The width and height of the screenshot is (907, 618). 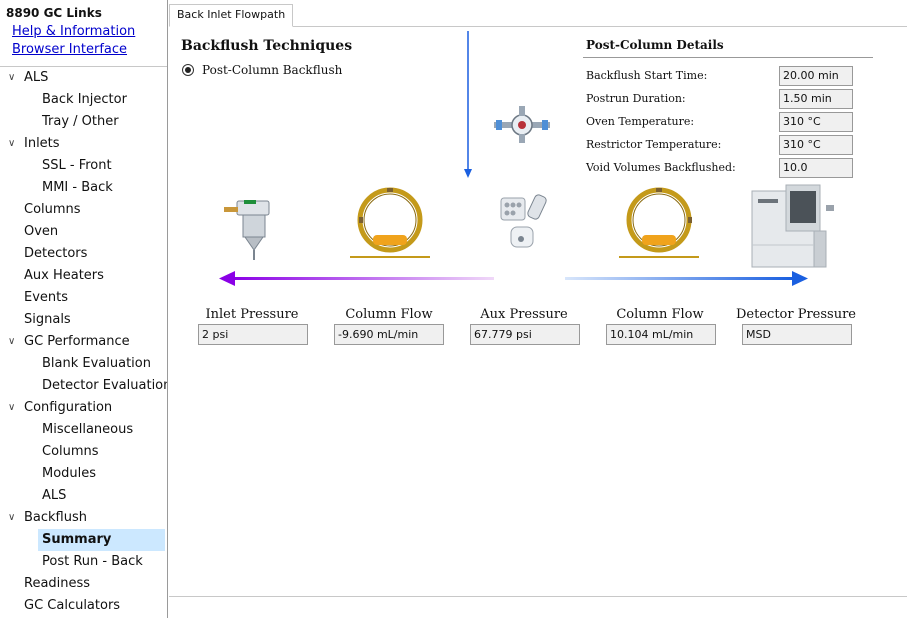 I want to click on down-arrow-icon, so click(x=468, y=104).